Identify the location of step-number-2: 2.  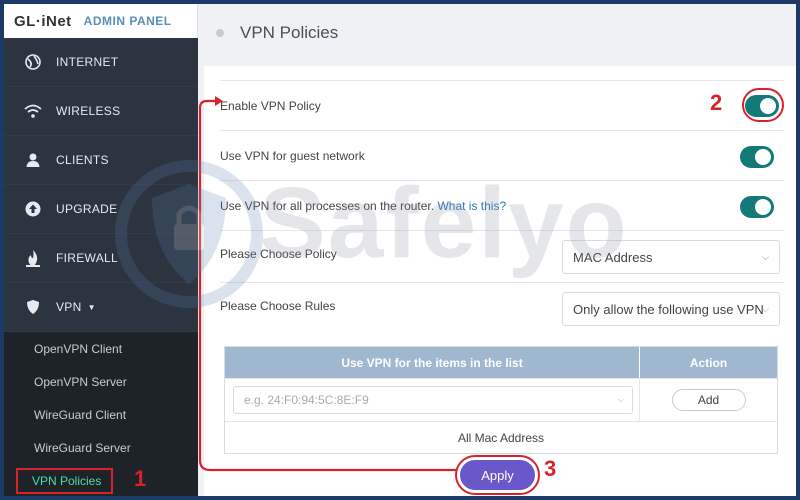
(716, 102).